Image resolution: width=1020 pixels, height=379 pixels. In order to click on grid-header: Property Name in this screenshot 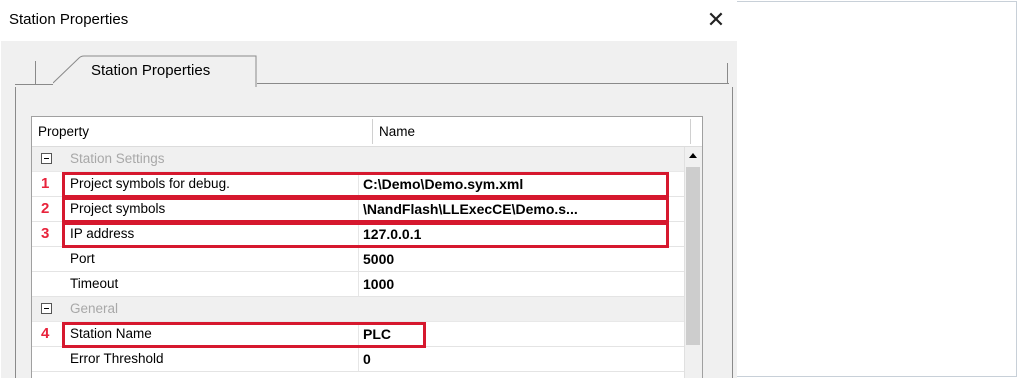, I will do `click(367, 132)`.